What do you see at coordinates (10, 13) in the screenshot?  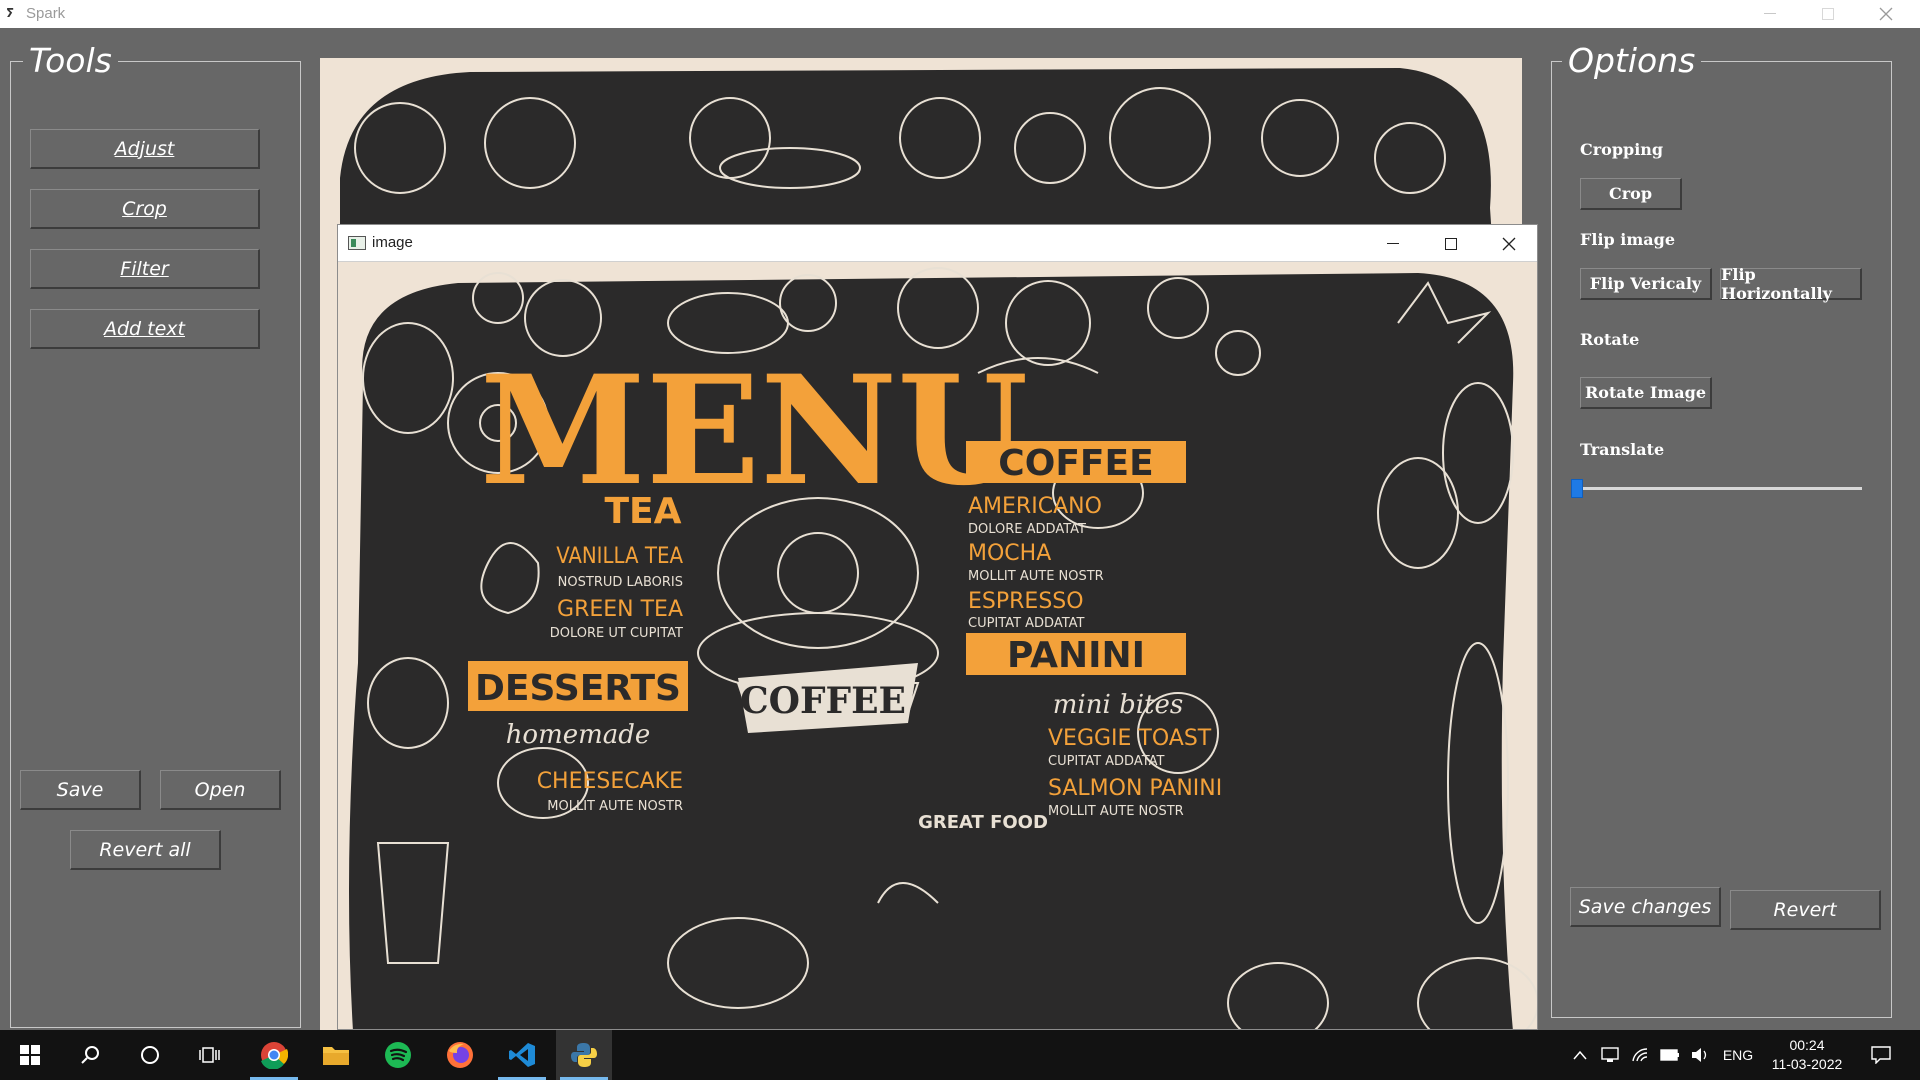 I see `spark-app-icon: ⵢ` at bounding box center [10, 13].